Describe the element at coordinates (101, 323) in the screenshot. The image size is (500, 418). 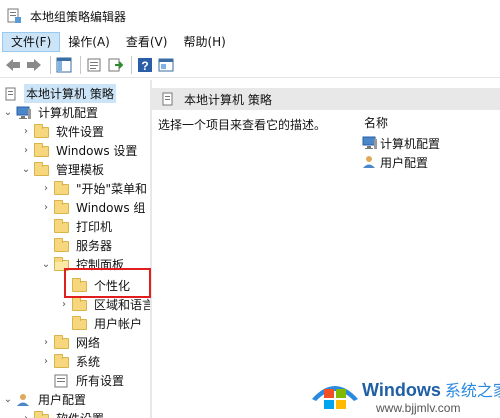
I see `tree-item-user-accounts: 用户帐户` at that location.